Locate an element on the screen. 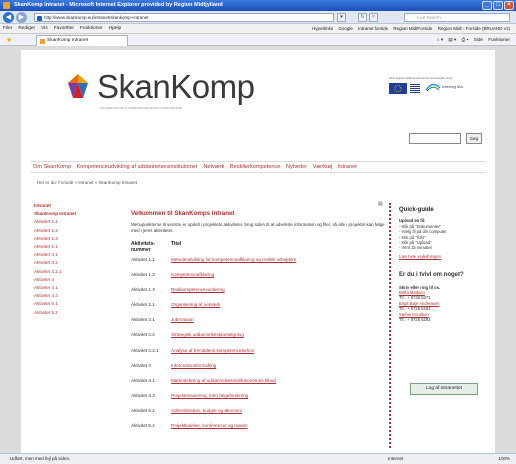 The image size is (516, 464). logout-button: Log af intranettet is located at coordinates (444, 389).